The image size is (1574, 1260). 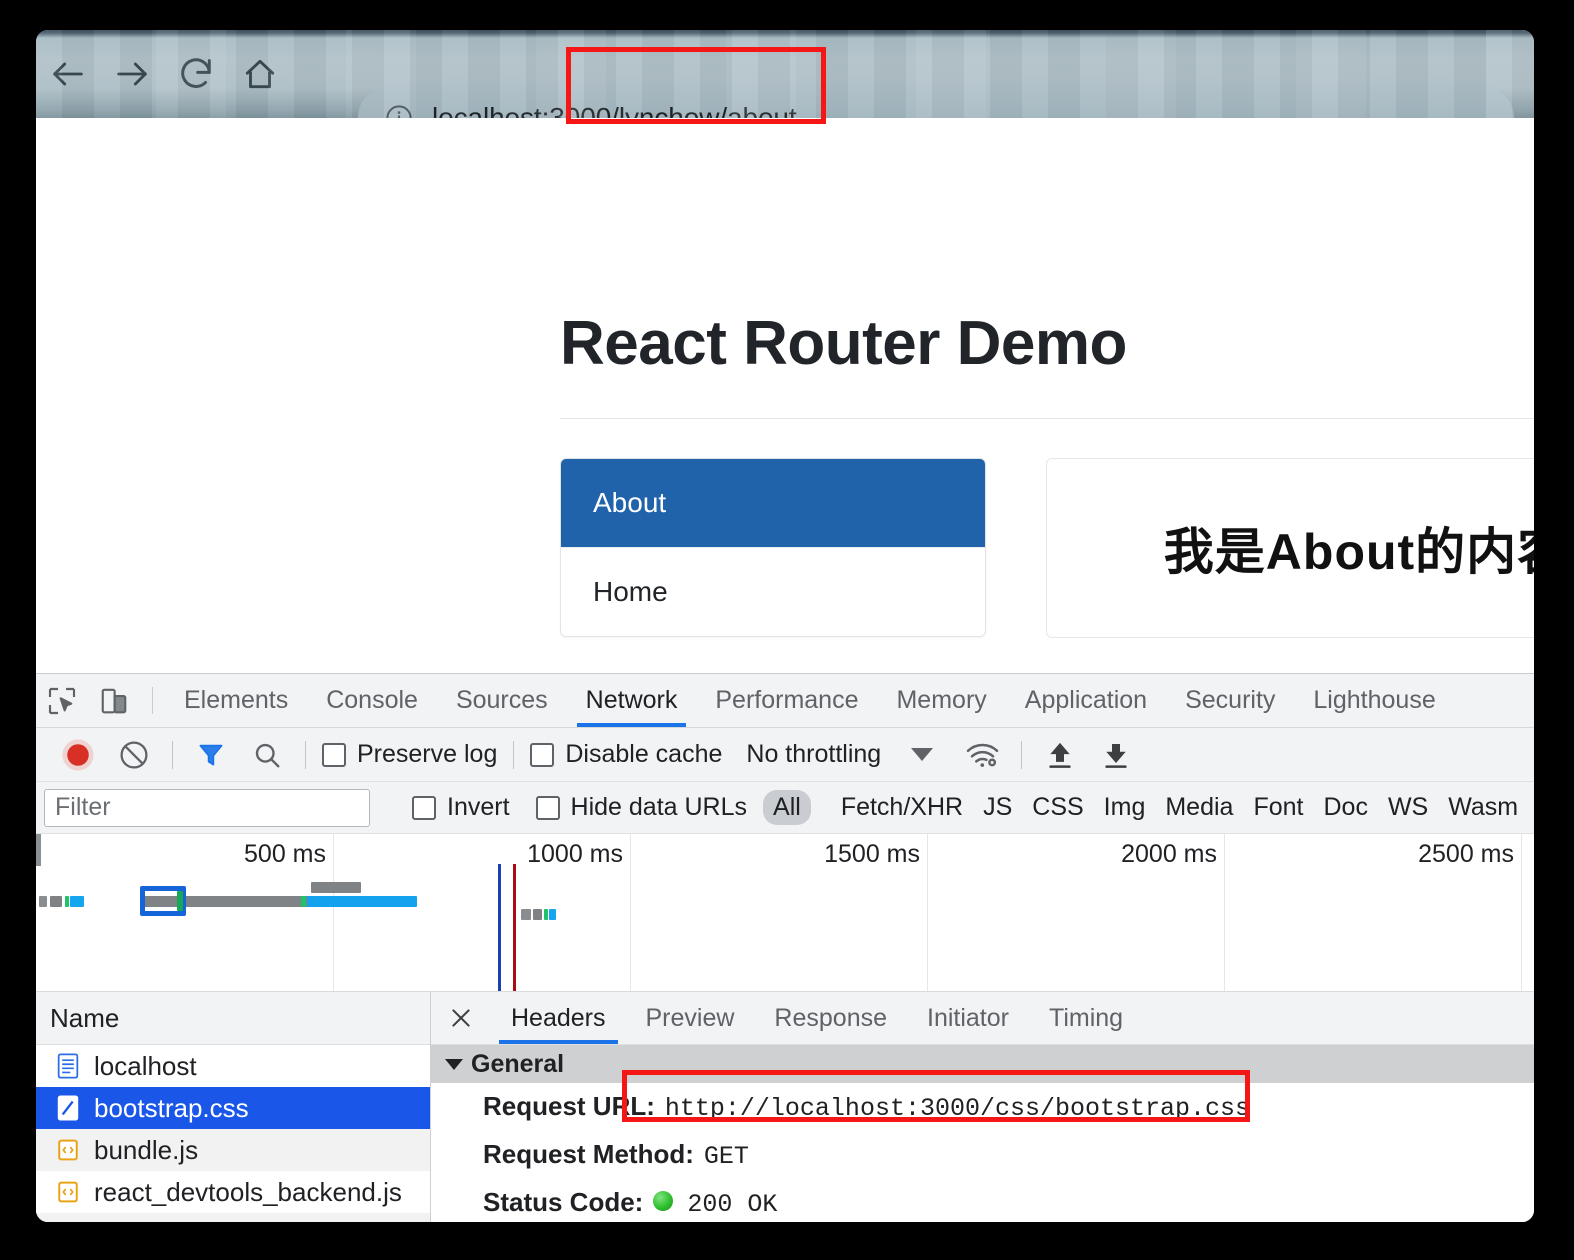 I want to click on clear-prohibited-icon, so click(x=134, y=755).